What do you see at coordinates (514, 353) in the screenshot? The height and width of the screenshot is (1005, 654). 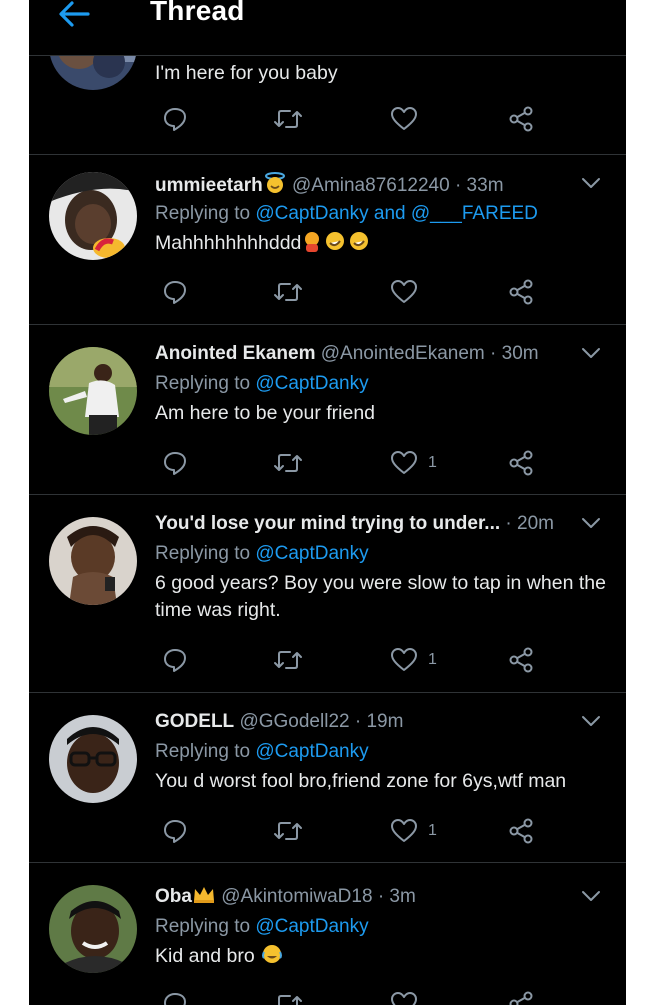 I see `tweet-time: · 30m` at bounding box center [514, 353].